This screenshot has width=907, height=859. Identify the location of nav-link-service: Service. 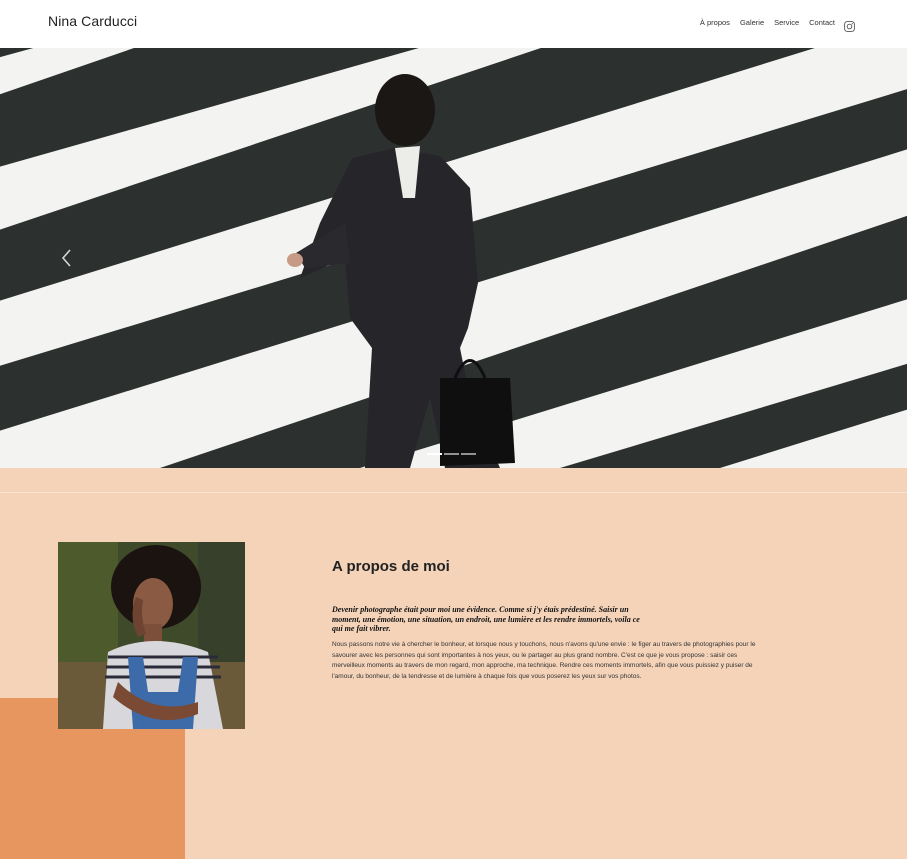
(786, 22).